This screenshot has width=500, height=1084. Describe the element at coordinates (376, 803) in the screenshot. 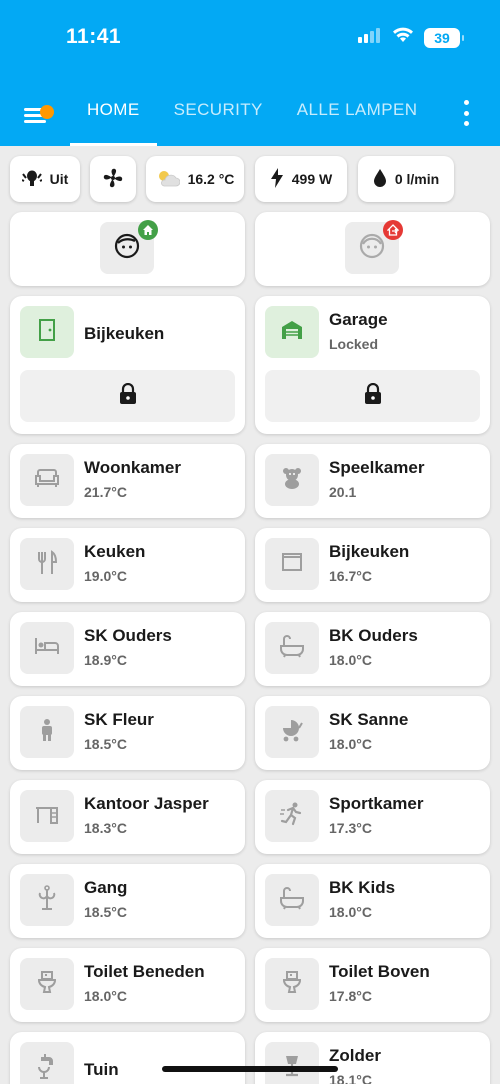

I see `room-name: Sportkamer` at that location.